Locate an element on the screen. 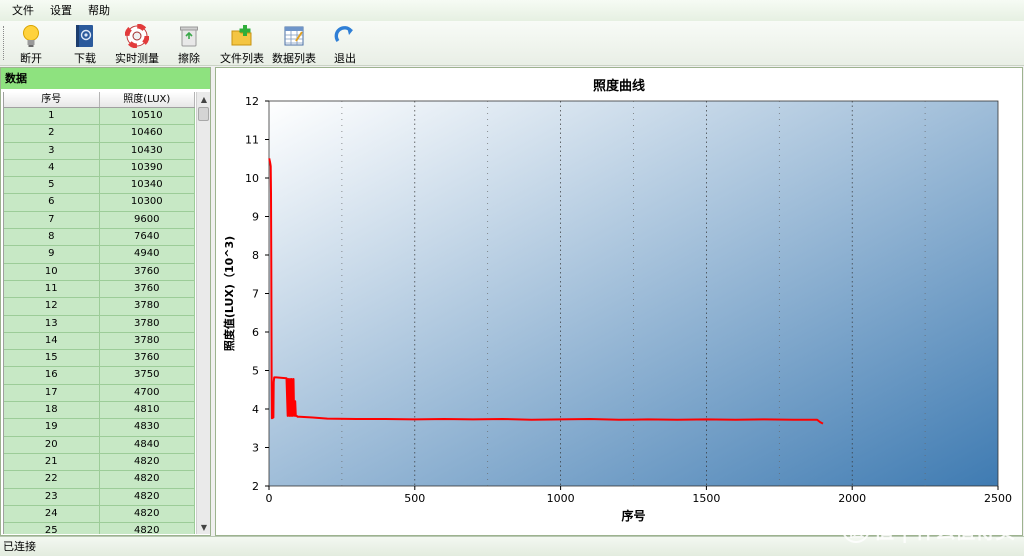 This screenshot has width=1024, height=556. toolbar: 断开 下载 实时测量 擦除 文件列表 数据列表 退出 is located at coordinates (512, 43).